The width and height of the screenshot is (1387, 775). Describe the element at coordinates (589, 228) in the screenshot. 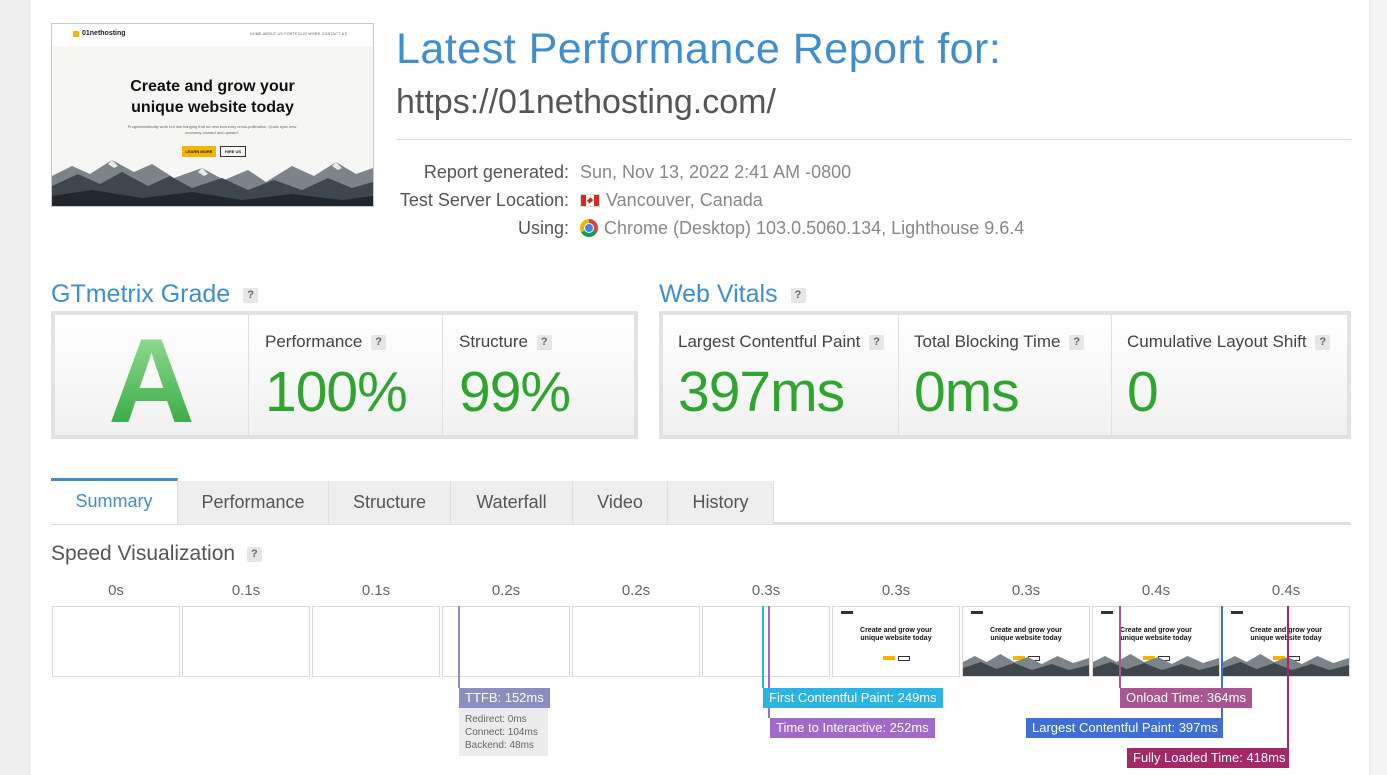

I see `chrome-icon` at that location.